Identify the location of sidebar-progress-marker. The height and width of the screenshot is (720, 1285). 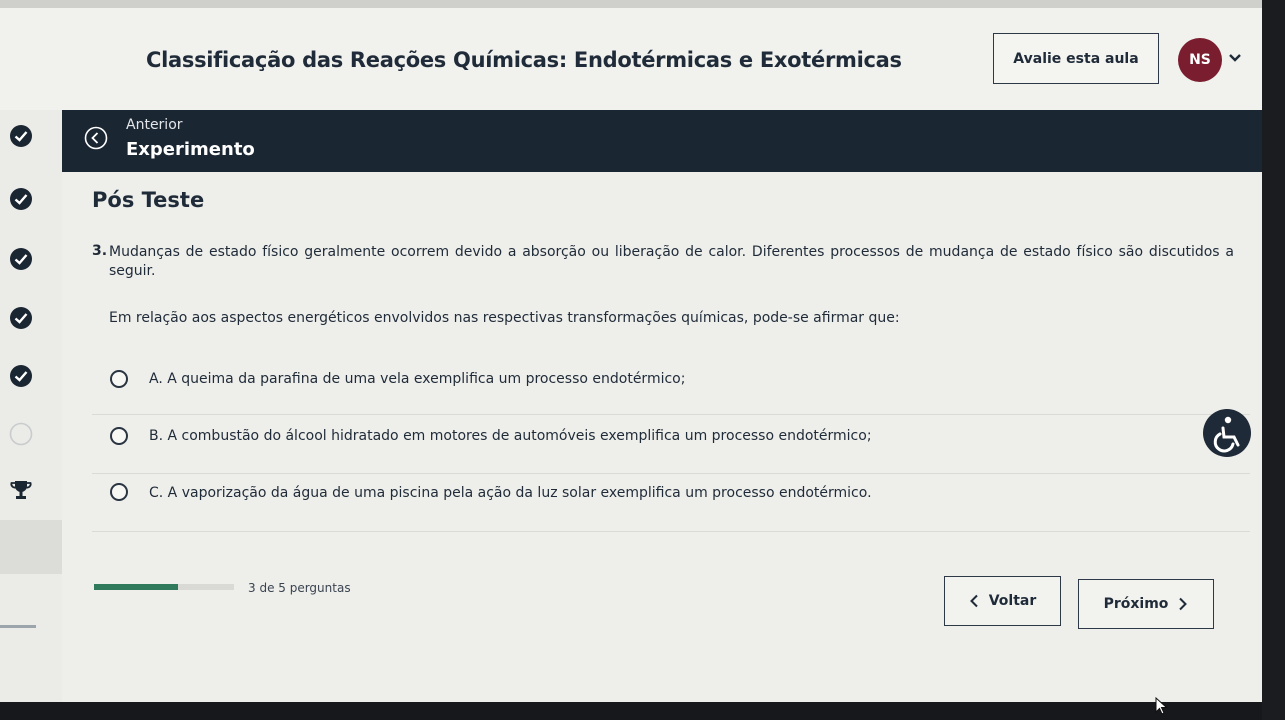
(18, 626).